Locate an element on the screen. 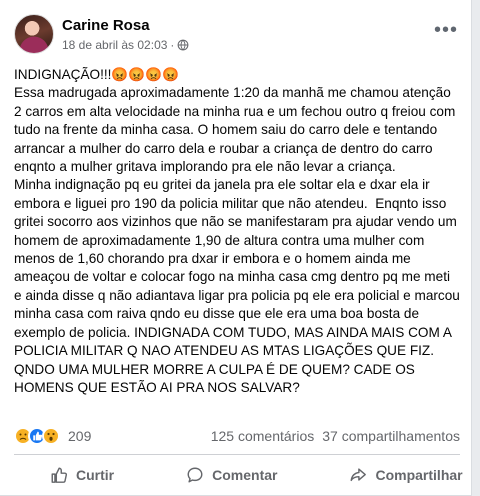 The image size is (480, 496). thumbs-up-icon is located at coordinates (59, 475).